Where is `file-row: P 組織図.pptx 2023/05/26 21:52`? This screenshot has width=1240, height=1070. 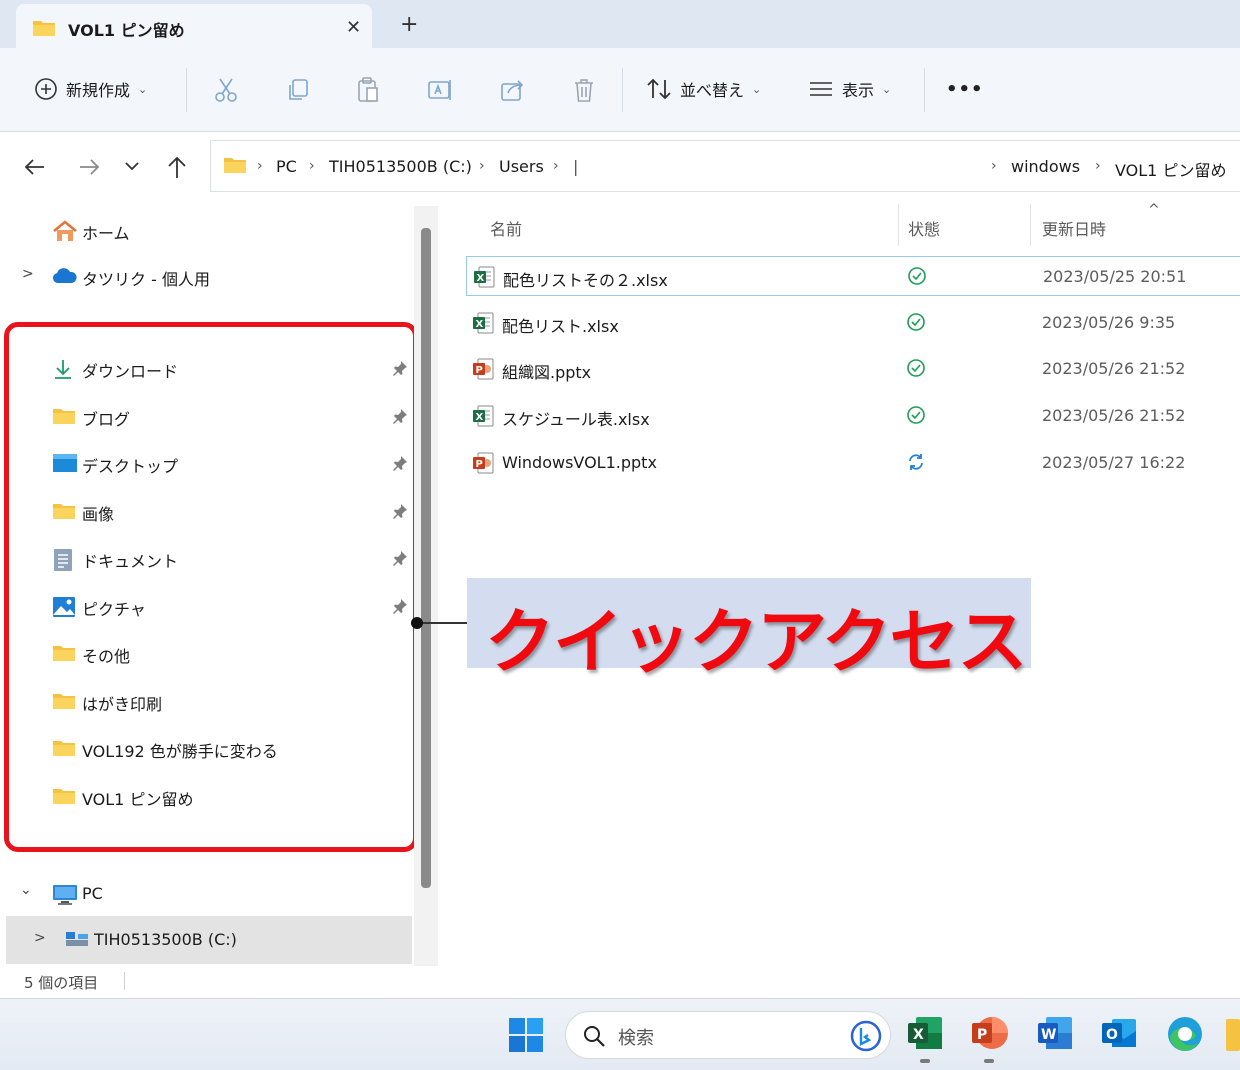 file-row: P 組織図.pptx 2023/05/26 21:52 is located at coordinates (853, 369).